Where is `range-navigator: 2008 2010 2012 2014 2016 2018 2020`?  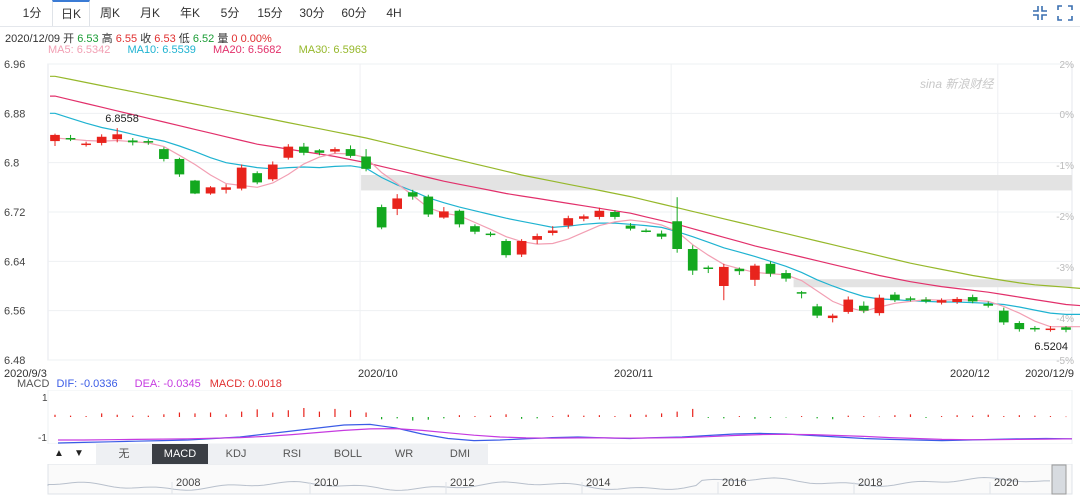 range-navigator: 2008 2010 2012 2014 2016 2018 2020 is located at coordinates (540, 479).